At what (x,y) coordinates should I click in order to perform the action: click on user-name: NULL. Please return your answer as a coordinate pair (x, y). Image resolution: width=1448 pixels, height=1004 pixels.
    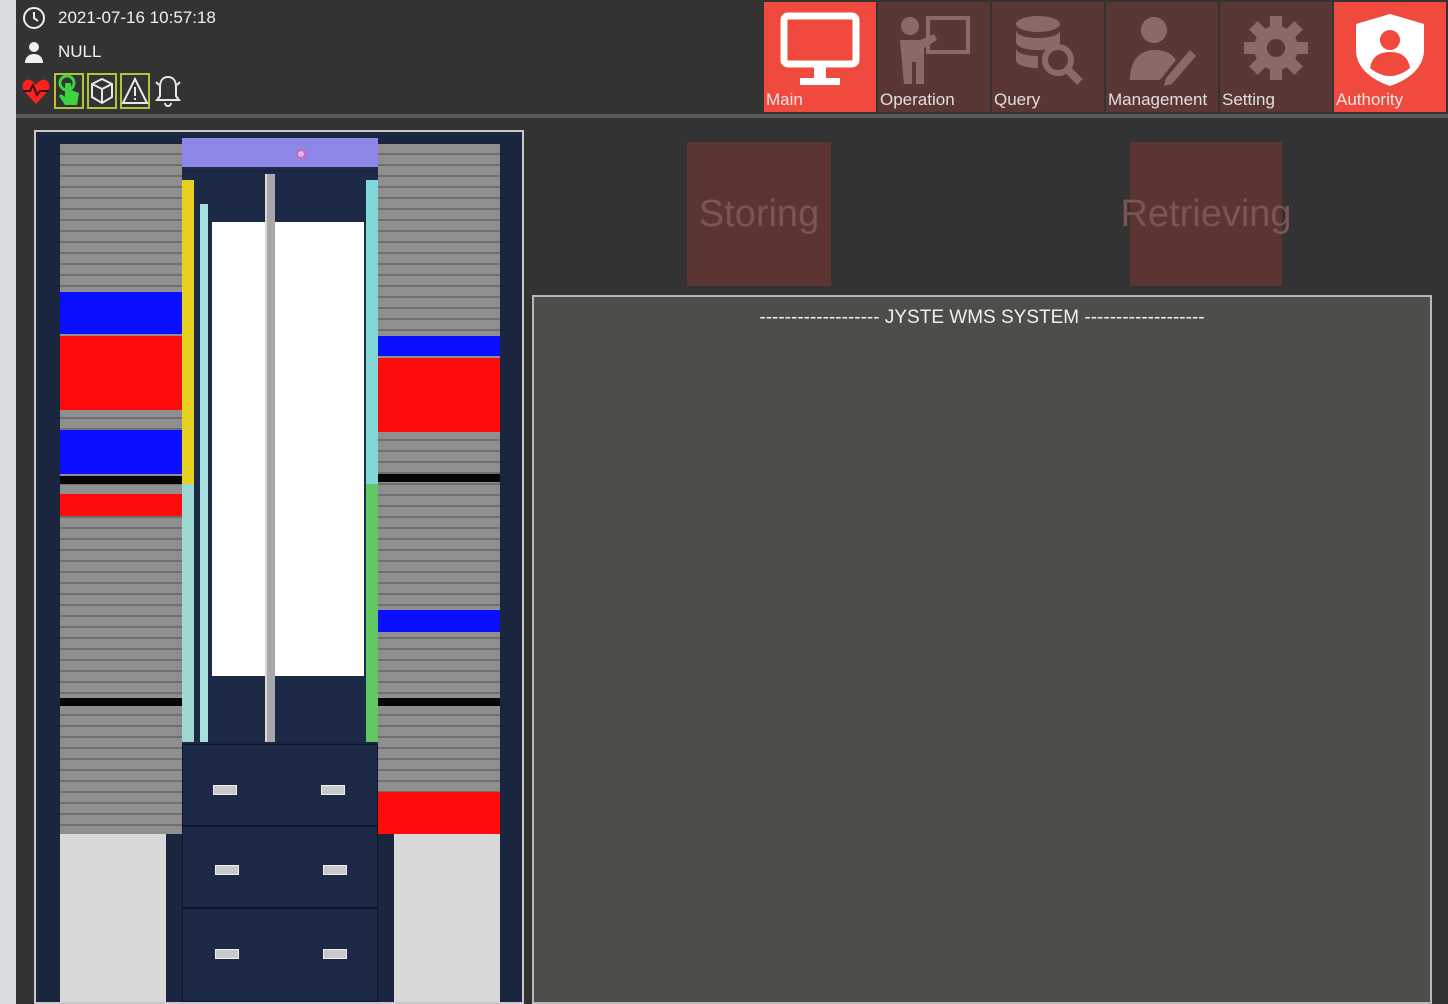
    Looking at the image, I should click on (80, 51).